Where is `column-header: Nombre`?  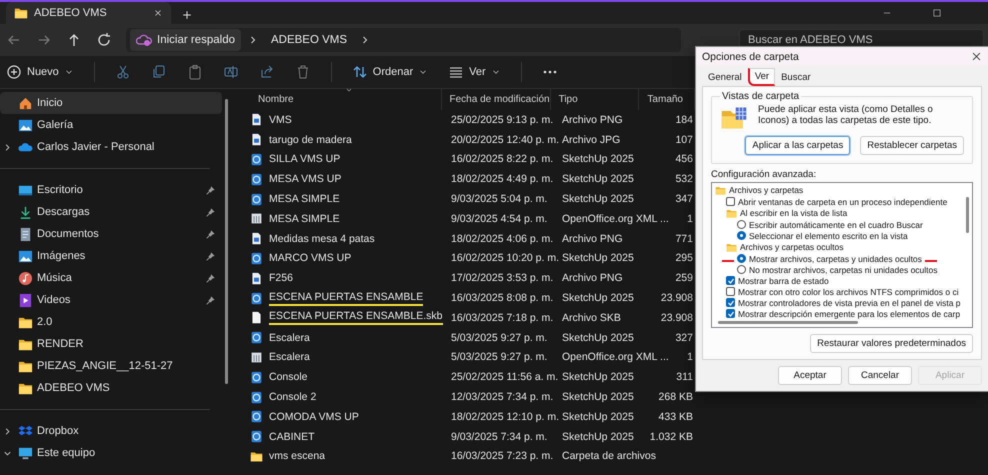 column-header: Nombre is located at coordinates (276, 99).